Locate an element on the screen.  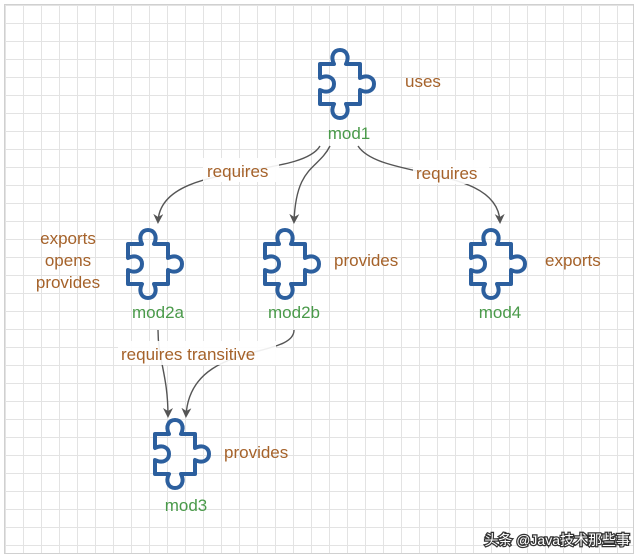
directive-mod4-exports: exports is located at coordinates (573, 260).